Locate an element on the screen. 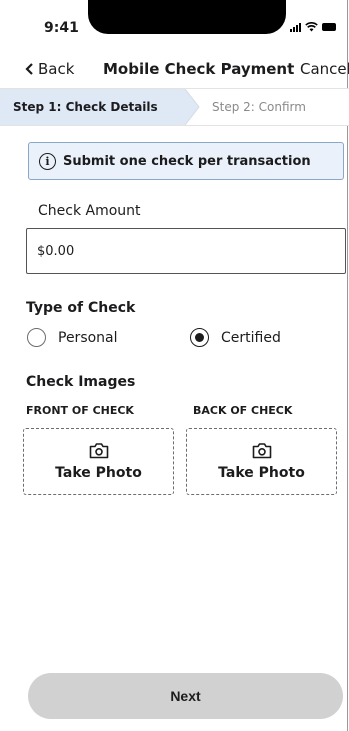 This screenshot has width=349, height=731. check-amount-label: Check Amount is located at coordinates (89, 211).